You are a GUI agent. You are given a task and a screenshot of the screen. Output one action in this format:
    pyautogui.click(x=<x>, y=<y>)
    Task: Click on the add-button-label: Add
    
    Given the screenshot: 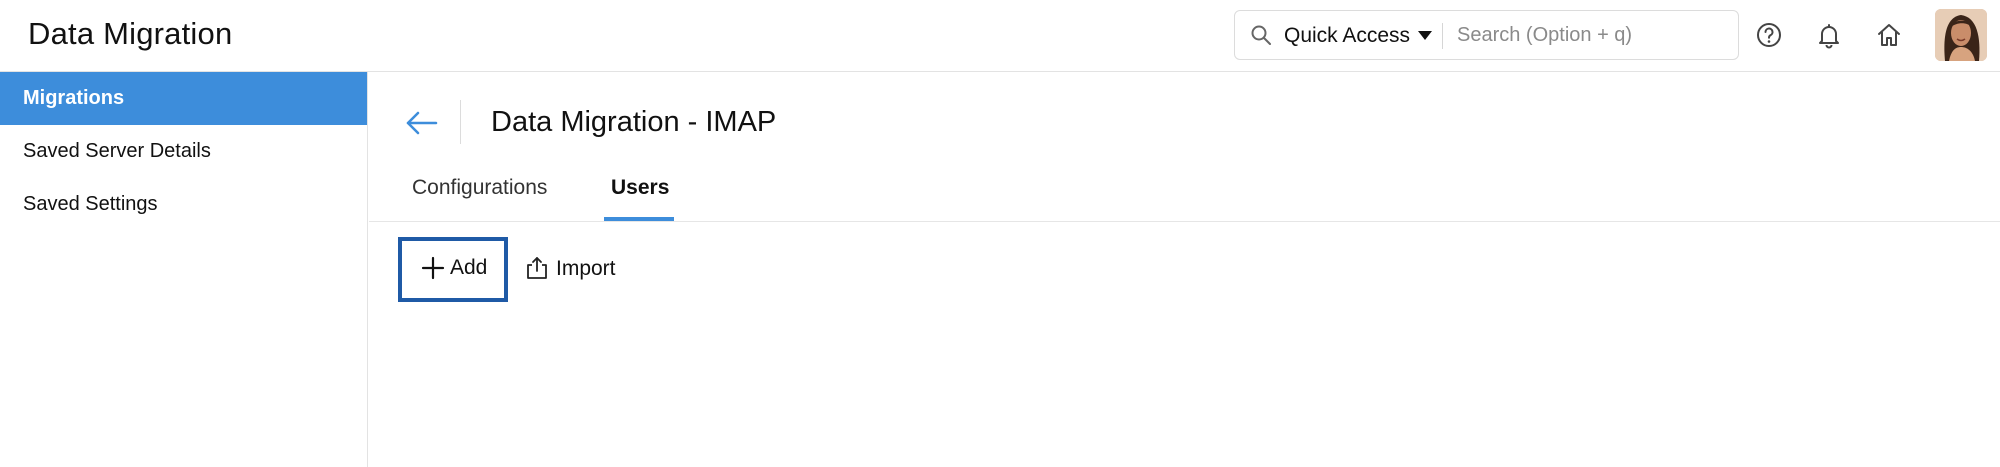 What is the action you would take?
    pyautogui.click(x=469, y=267)
    